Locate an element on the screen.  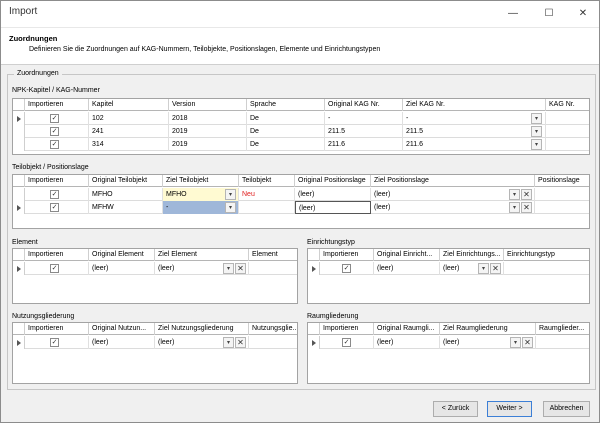
kag-col-version: Version is located at coordinates (208, 105).